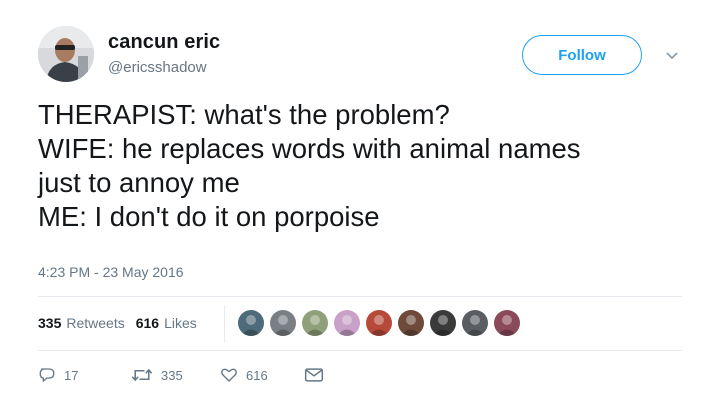 The height and width of the screenshot is (417, 720). Describe the element at coordinates (142, 375) in the screenshot. I see `retweet-icon` at that location.